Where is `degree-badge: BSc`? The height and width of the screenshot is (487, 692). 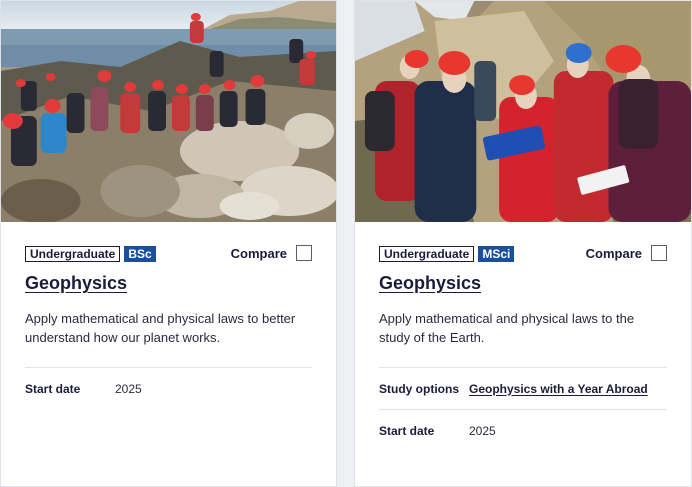
degree-badge: BSc is located at coordinates (140, 254).